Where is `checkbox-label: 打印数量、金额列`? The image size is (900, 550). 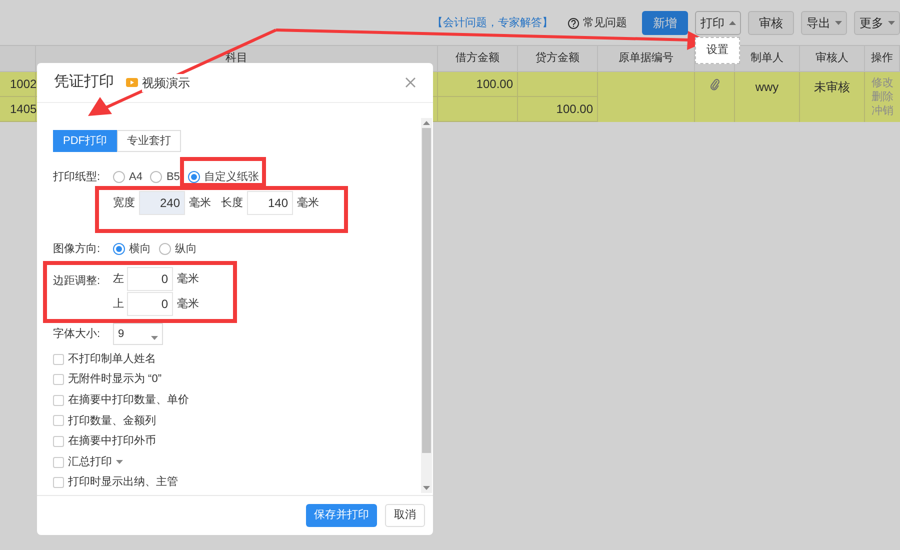 checkbox-label: 打印数量、金额列 is located at coordinates (112, 421).